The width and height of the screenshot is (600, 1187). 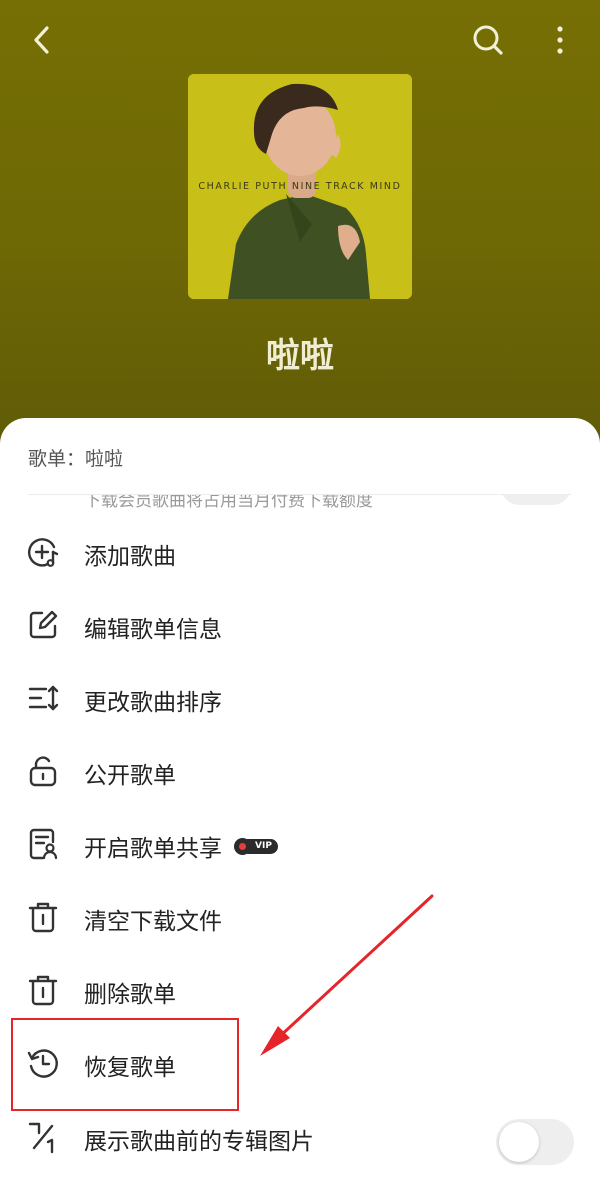 What do you see at coordinates (262, 846) in the screenshot?
I see `vip-badge-text: VIP` at bounding box center [262, 846].